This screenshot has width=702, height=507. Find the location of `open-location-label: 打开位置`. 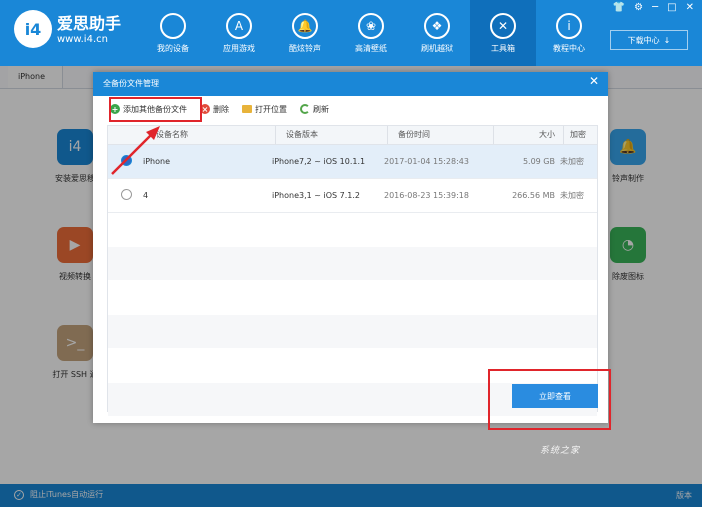

open-location-label: 打开位置 is located at coordinates (271, 109).